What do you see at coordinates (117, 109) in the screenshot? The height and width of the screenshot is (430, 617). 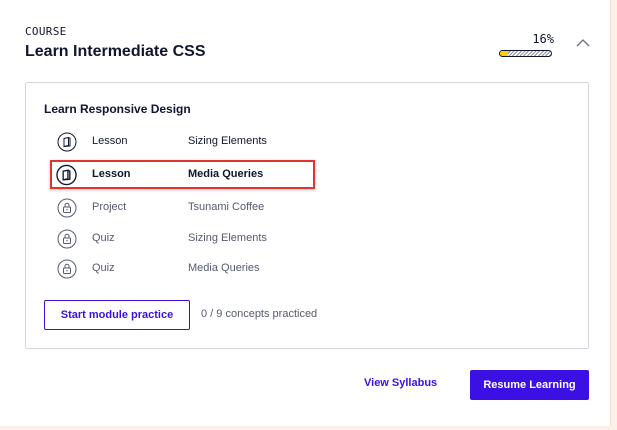 I see `module-title: Learn Responsive Design` at bounding box center [117, 109].